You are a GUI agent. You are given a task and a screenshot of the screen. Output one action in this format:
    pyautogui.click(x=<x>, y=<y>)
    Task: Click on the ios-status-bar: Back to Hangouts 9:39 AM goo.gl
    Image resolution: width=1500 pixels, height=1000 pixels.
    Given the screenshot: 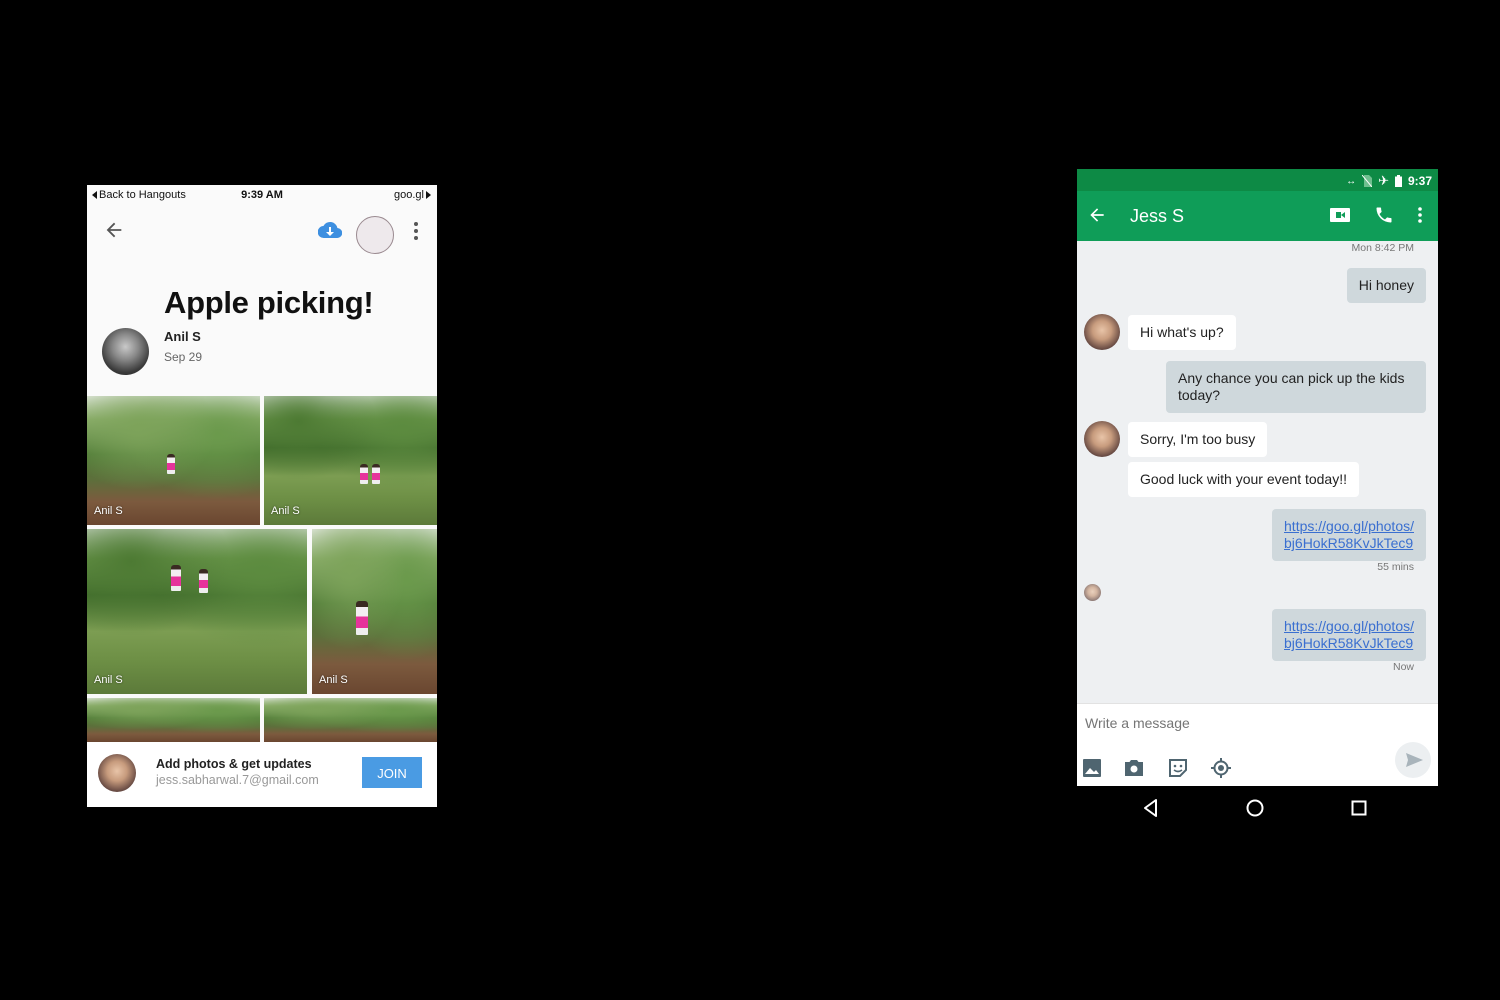 What is the action you would take?
    pyautogui.click(x=262, y=195)
    